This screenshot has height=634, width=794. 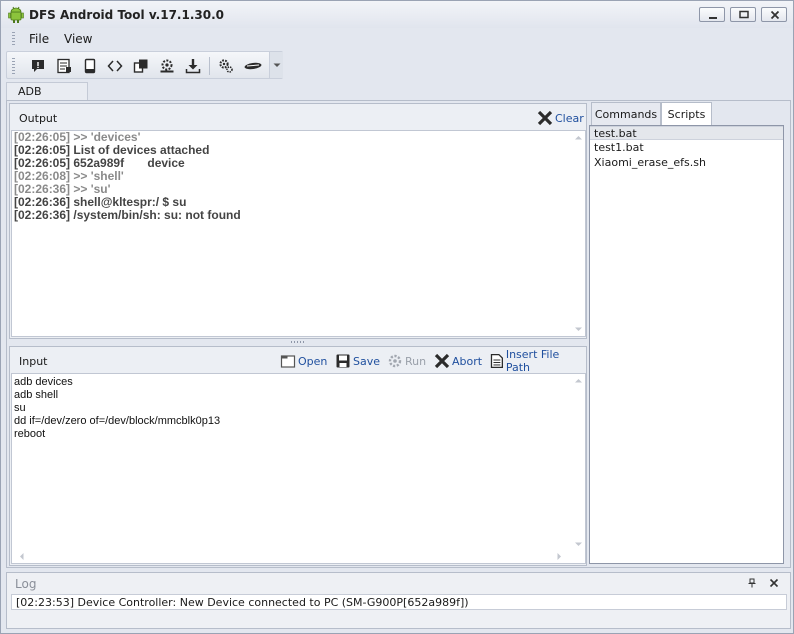 I want to click on minimize-icon, so click(x=713, y=18).